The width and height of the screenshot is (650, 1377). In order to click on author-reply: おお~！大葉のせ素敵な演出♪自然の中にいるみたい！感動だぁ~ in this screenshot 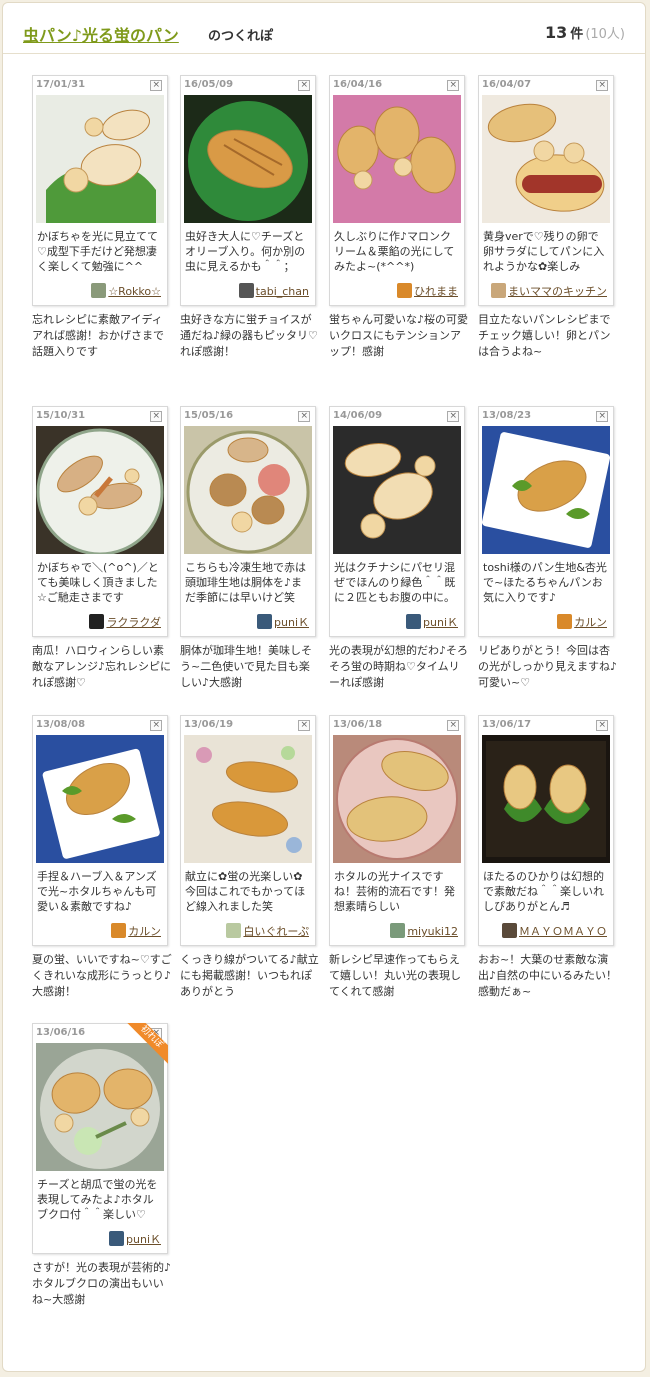, I will do `click(548, 975)`.